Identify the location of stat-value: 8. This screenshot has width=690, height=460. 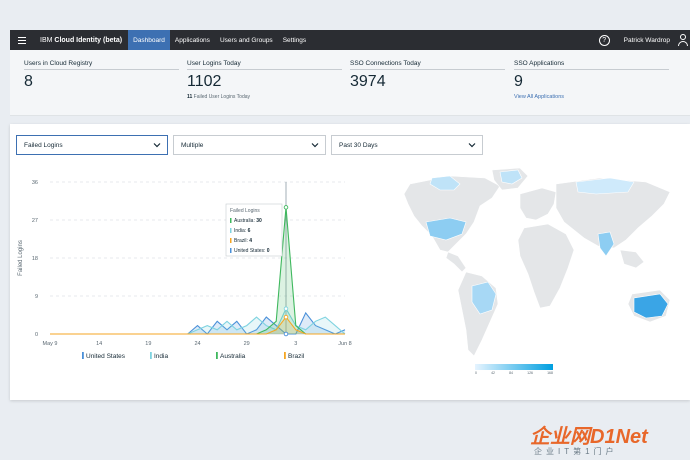
(28, 81).